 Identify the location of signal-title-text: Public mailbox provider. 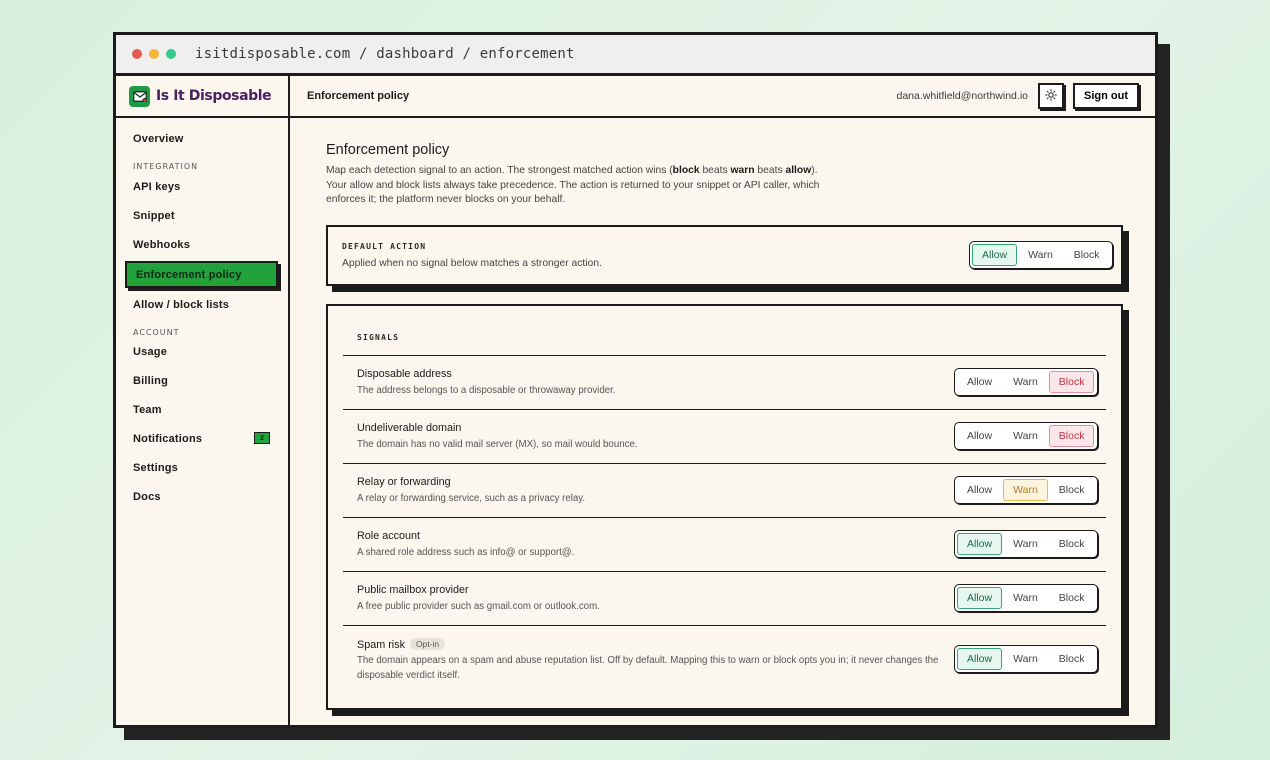
(413, 590).